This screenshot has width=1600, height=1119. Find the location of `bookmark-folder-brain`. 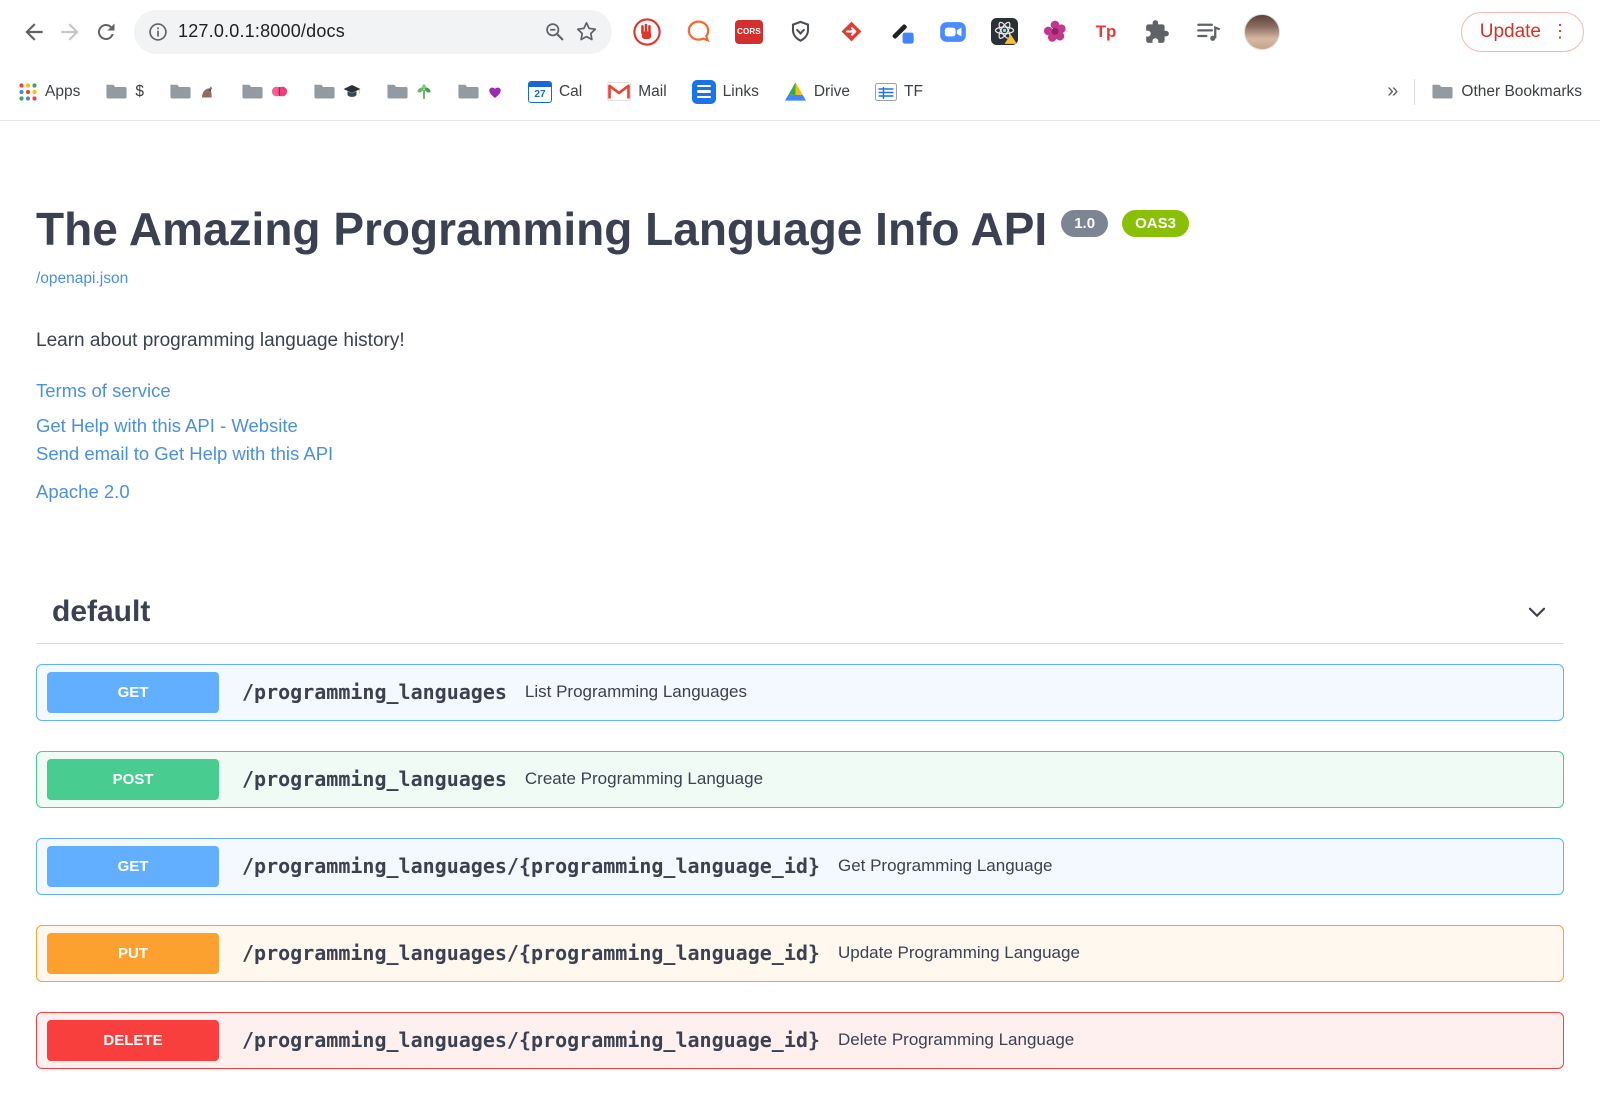

bookmark-folder-brain is located at coordinates (264, 91).